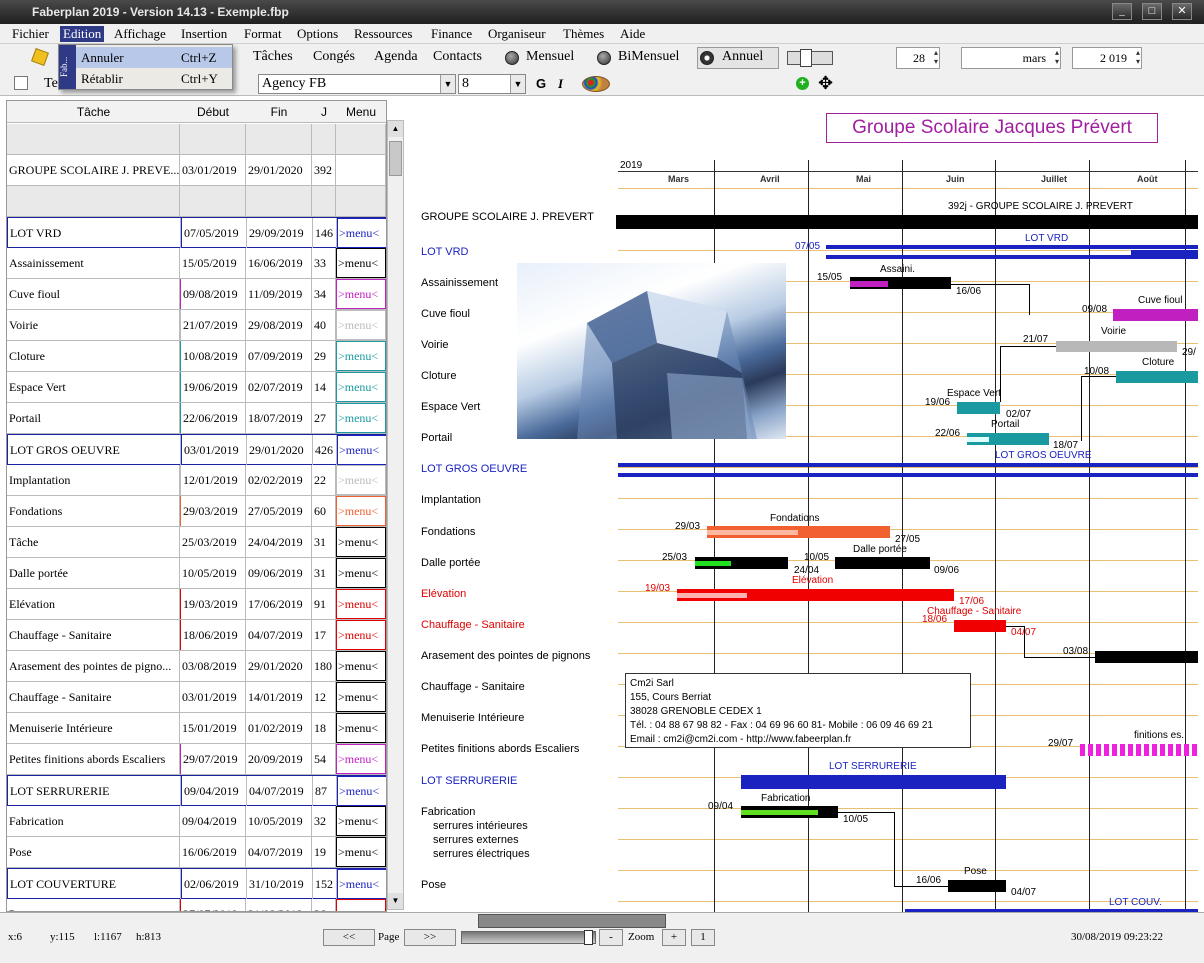  I want to click on bar-voirie, so click(1116, 346).